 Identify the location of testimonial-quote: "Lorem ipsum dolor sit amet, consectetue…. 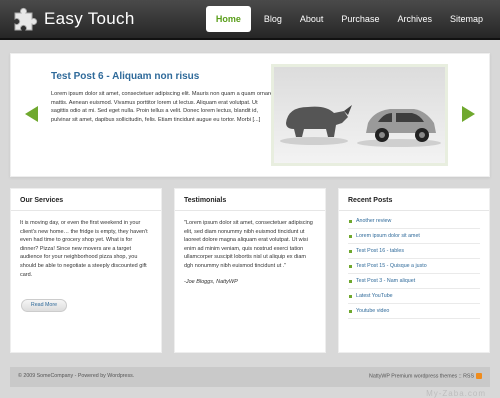
(248, 244).